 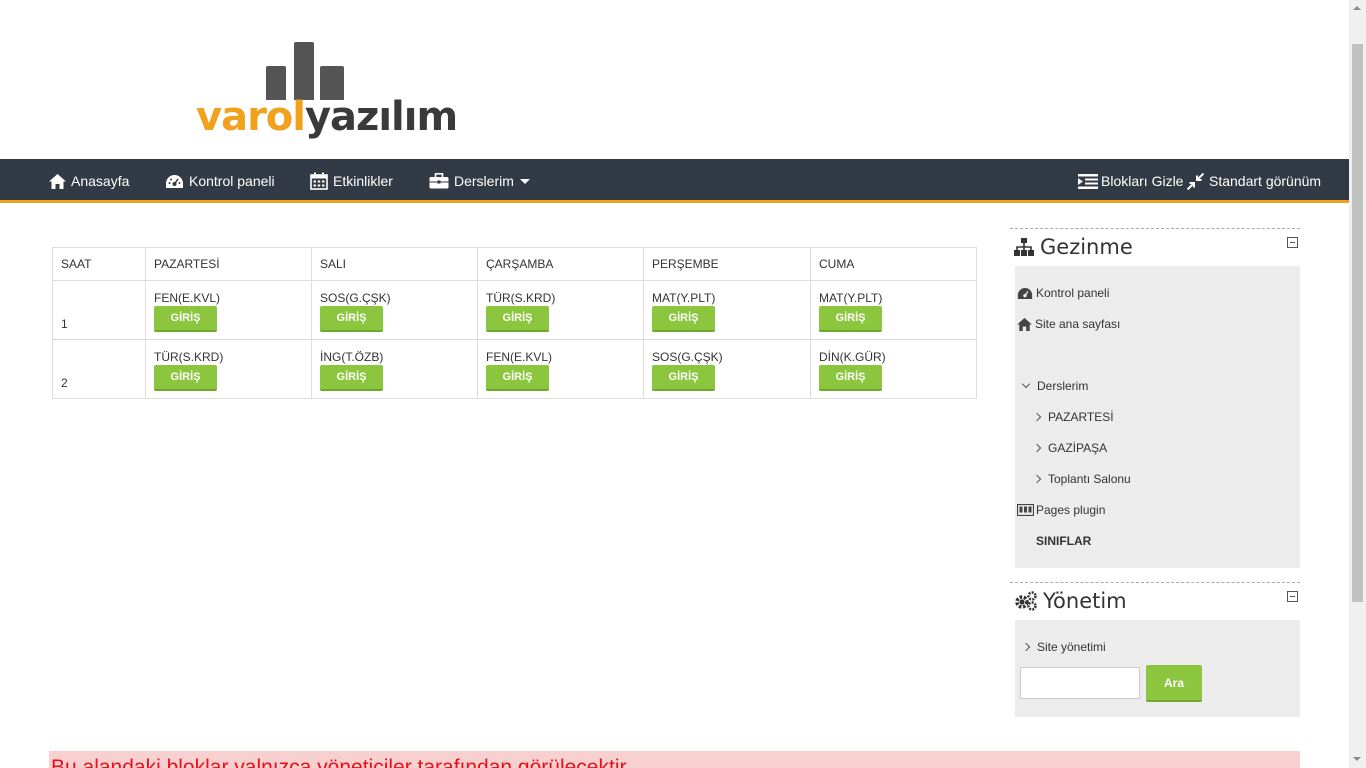 What do you see at coordinates (394, 369) in the screenshot?
I see `lesson-cell: İNG(T.ÖZB) GİRİŞ` at bounding box center [394, 369].